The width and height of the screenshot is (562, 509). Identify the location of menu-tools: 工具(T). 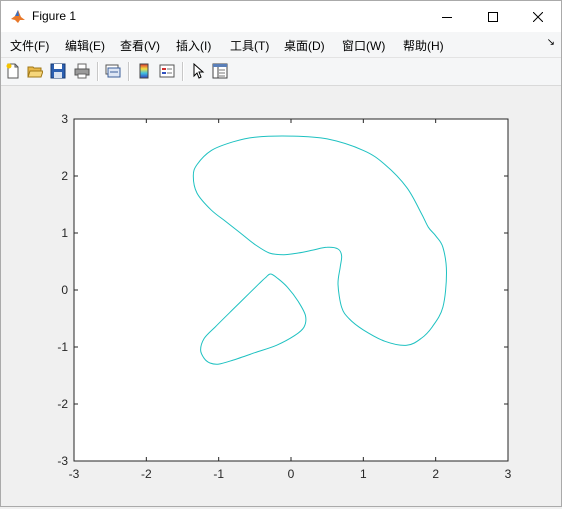
(249, 45).